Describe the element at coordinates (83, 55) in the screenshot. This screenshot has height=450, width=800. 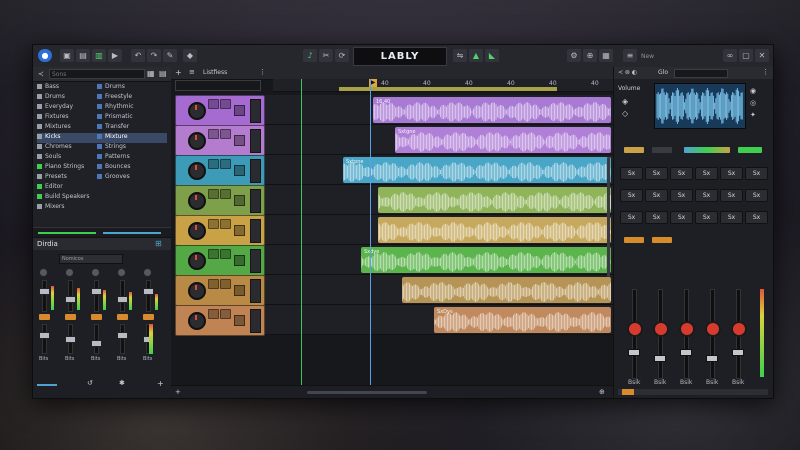
I see `save-icon: ▤` at that location.